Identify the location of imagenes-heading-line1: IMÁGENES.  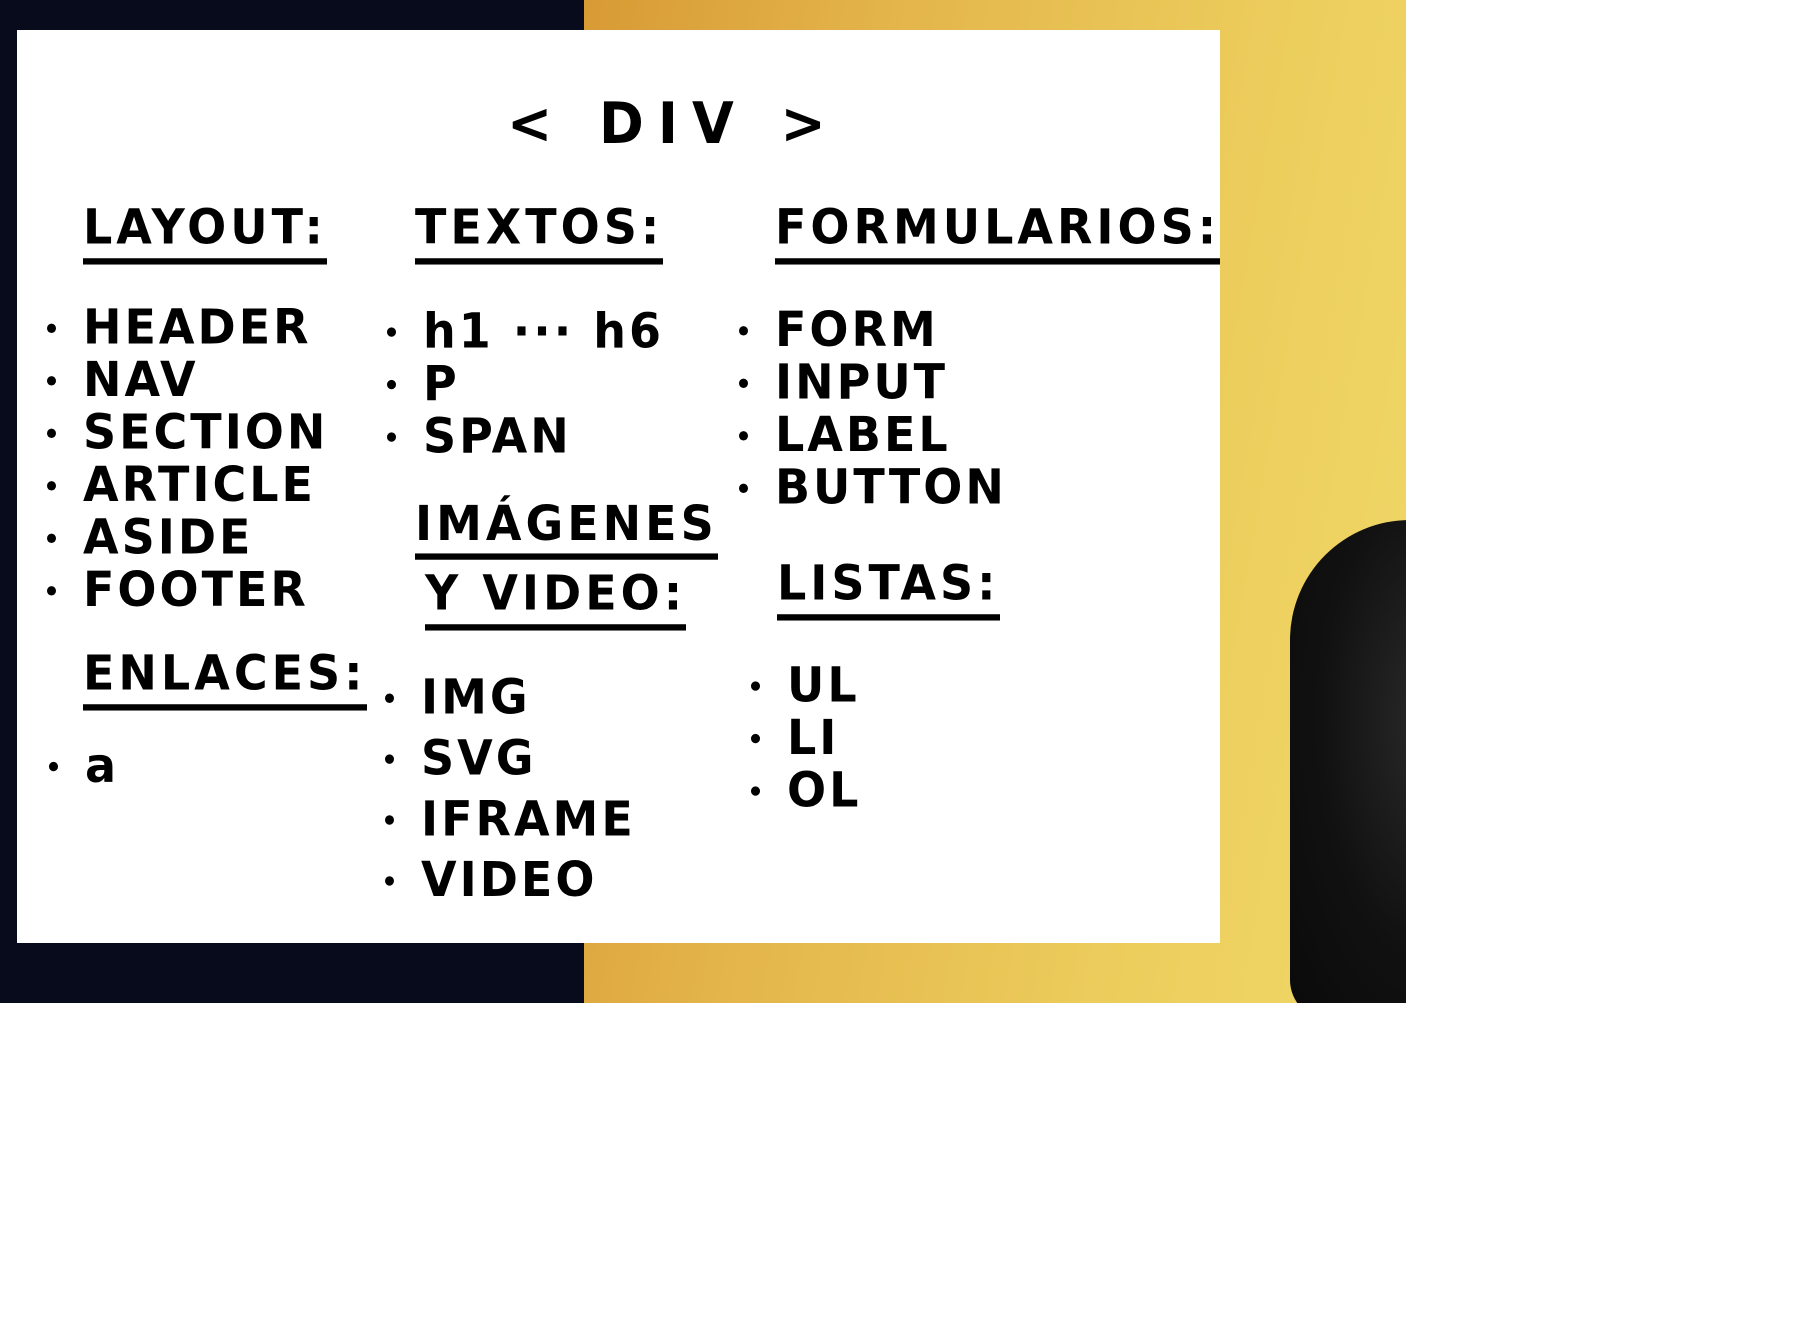
(566, 527).